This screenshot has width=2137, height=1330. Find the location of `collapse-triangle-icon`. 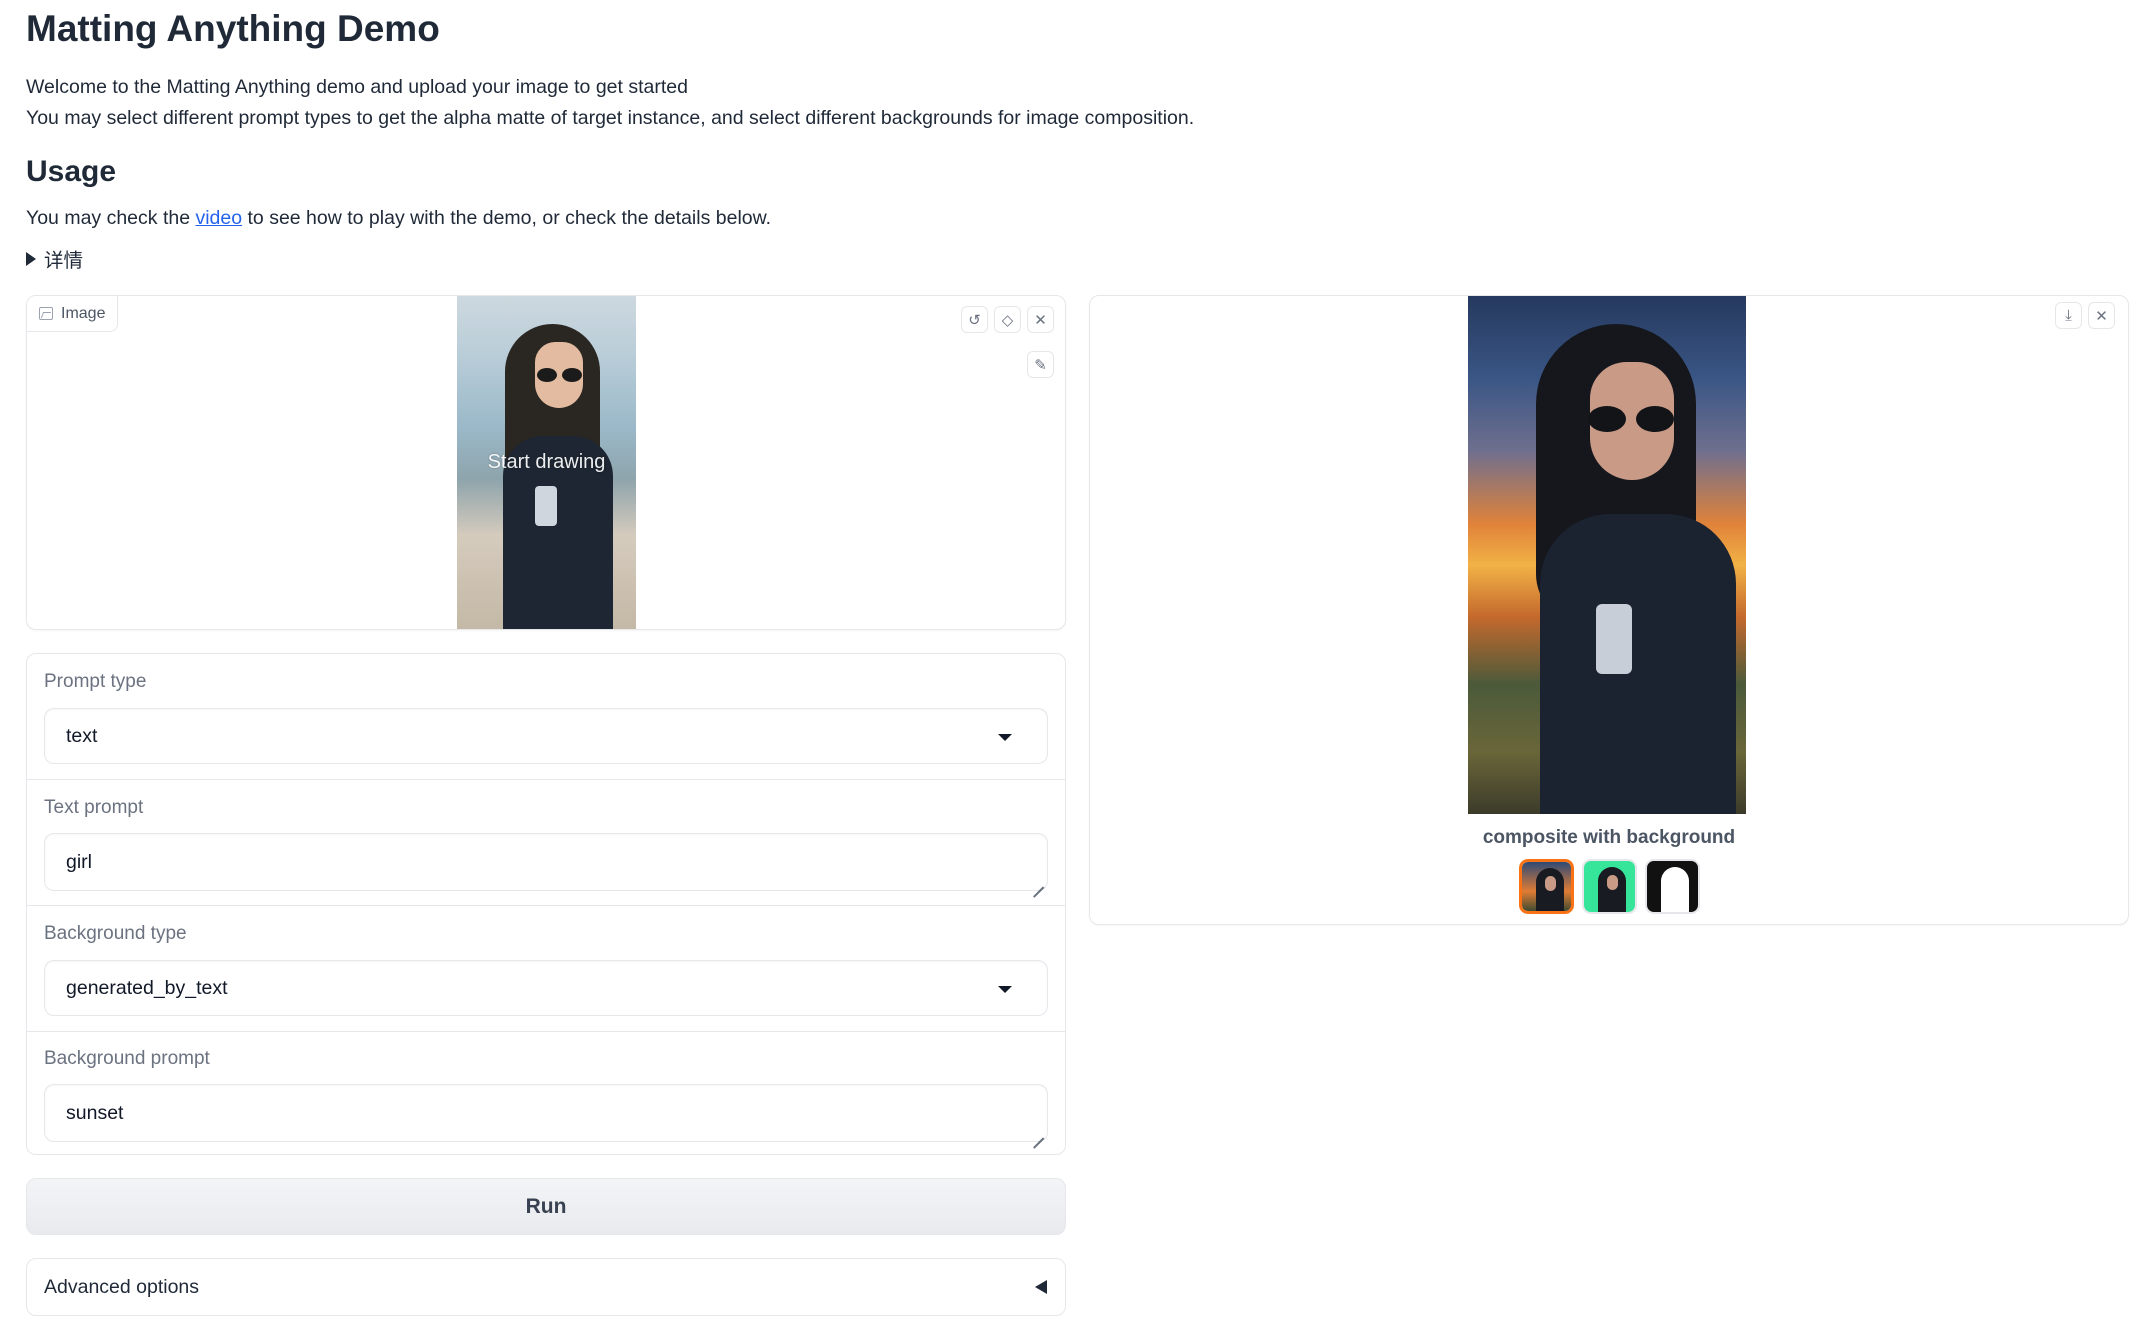

collapse-triangle-icon is located at coordinates (1041, 1287).